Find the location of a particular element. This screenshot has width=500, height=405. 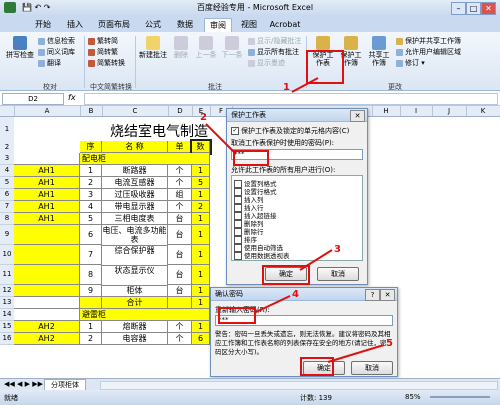

status-count: 计数: 139 is located at coordinates (316, 398).